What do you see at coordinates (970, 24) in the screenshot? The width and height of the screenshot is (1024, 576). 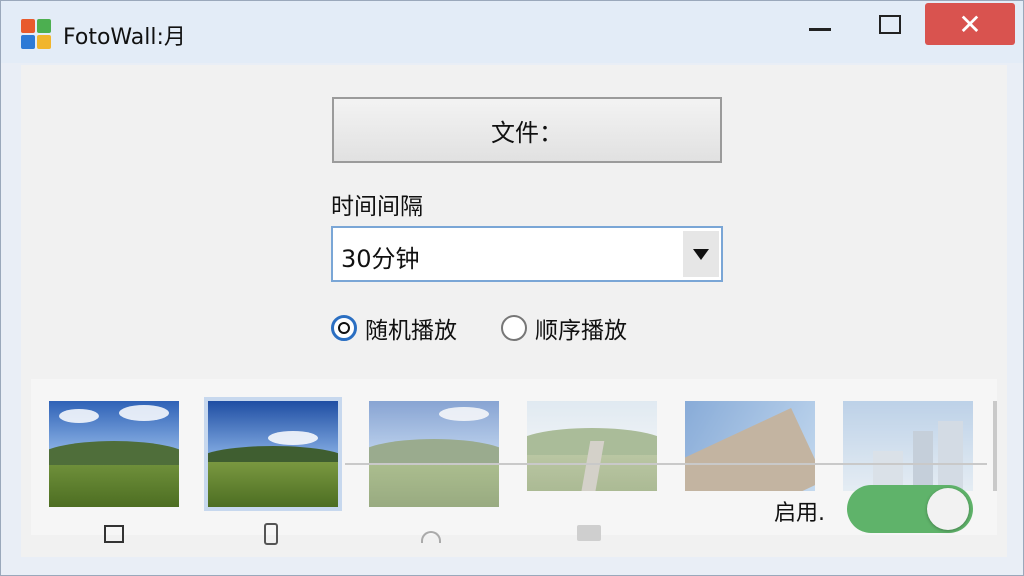 I see `close-button: ✕` at bounding box center [970, 24].